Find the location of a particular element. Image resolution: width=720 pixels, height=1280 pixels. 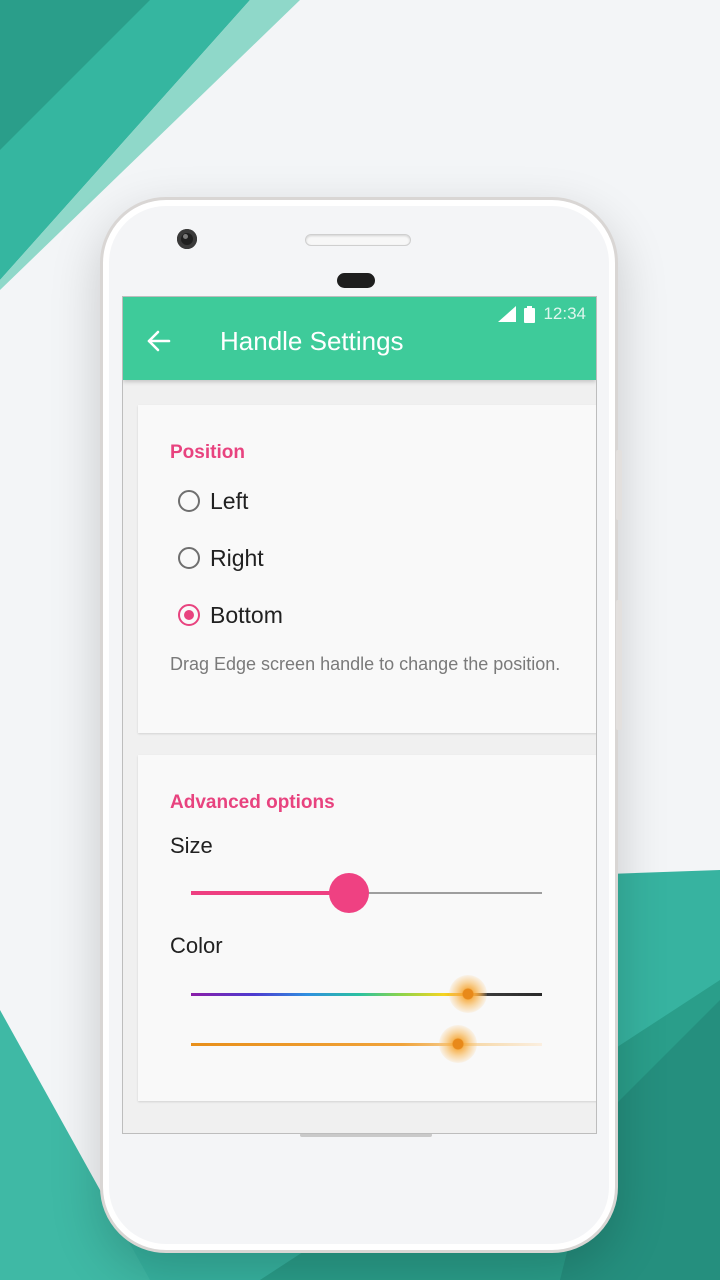

app-bar: 12:34 Handle Settings is located at coordinates (359, 338).